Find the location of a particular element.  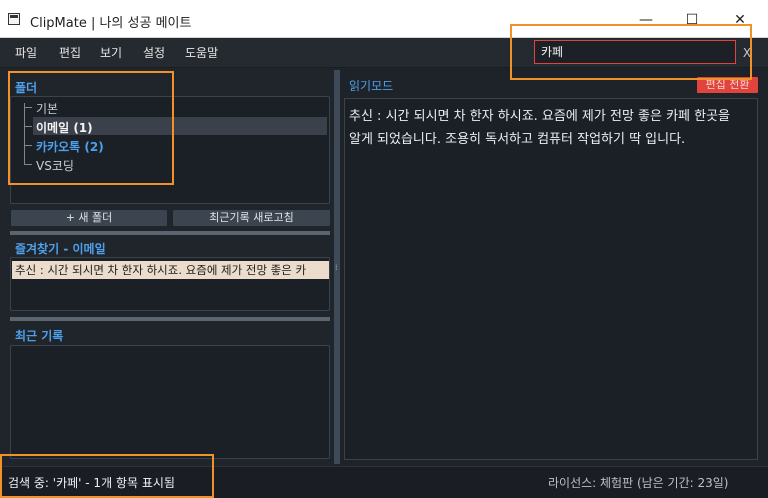

new-folder-button: + 새 폴더 is located at coordinates (89, 218).